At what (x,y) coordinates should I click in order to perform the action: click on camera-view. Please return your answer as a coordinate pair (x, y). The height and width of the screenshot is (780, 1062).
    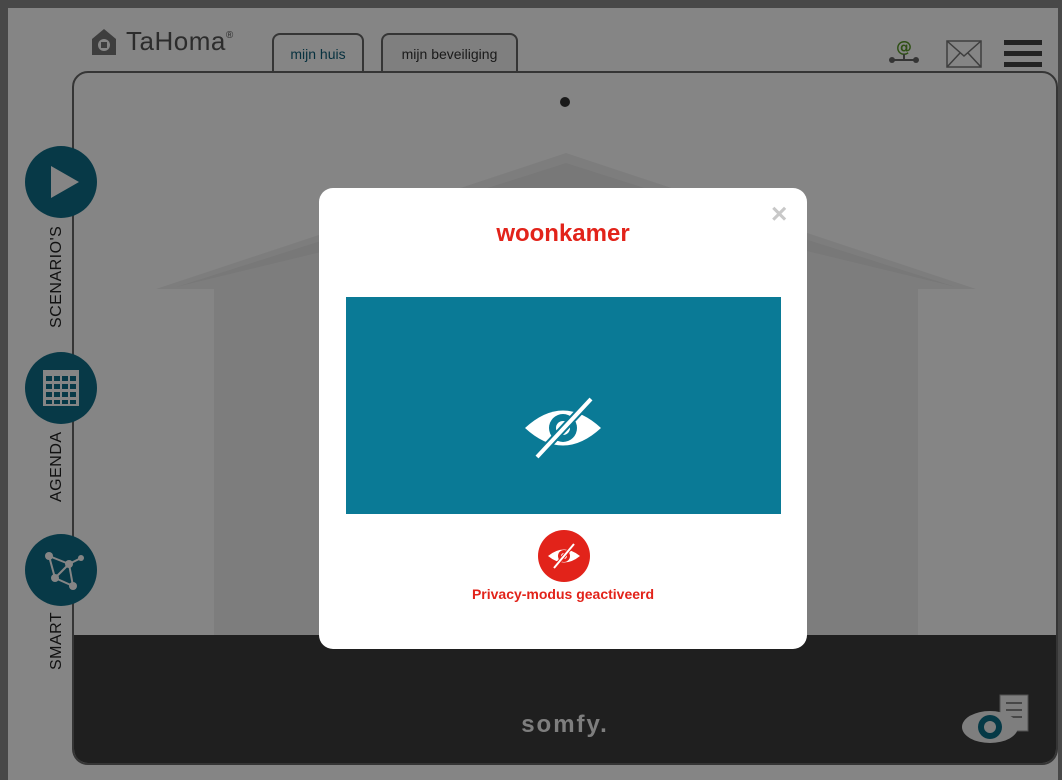
    Looking at the image, I should click on (563, 405).